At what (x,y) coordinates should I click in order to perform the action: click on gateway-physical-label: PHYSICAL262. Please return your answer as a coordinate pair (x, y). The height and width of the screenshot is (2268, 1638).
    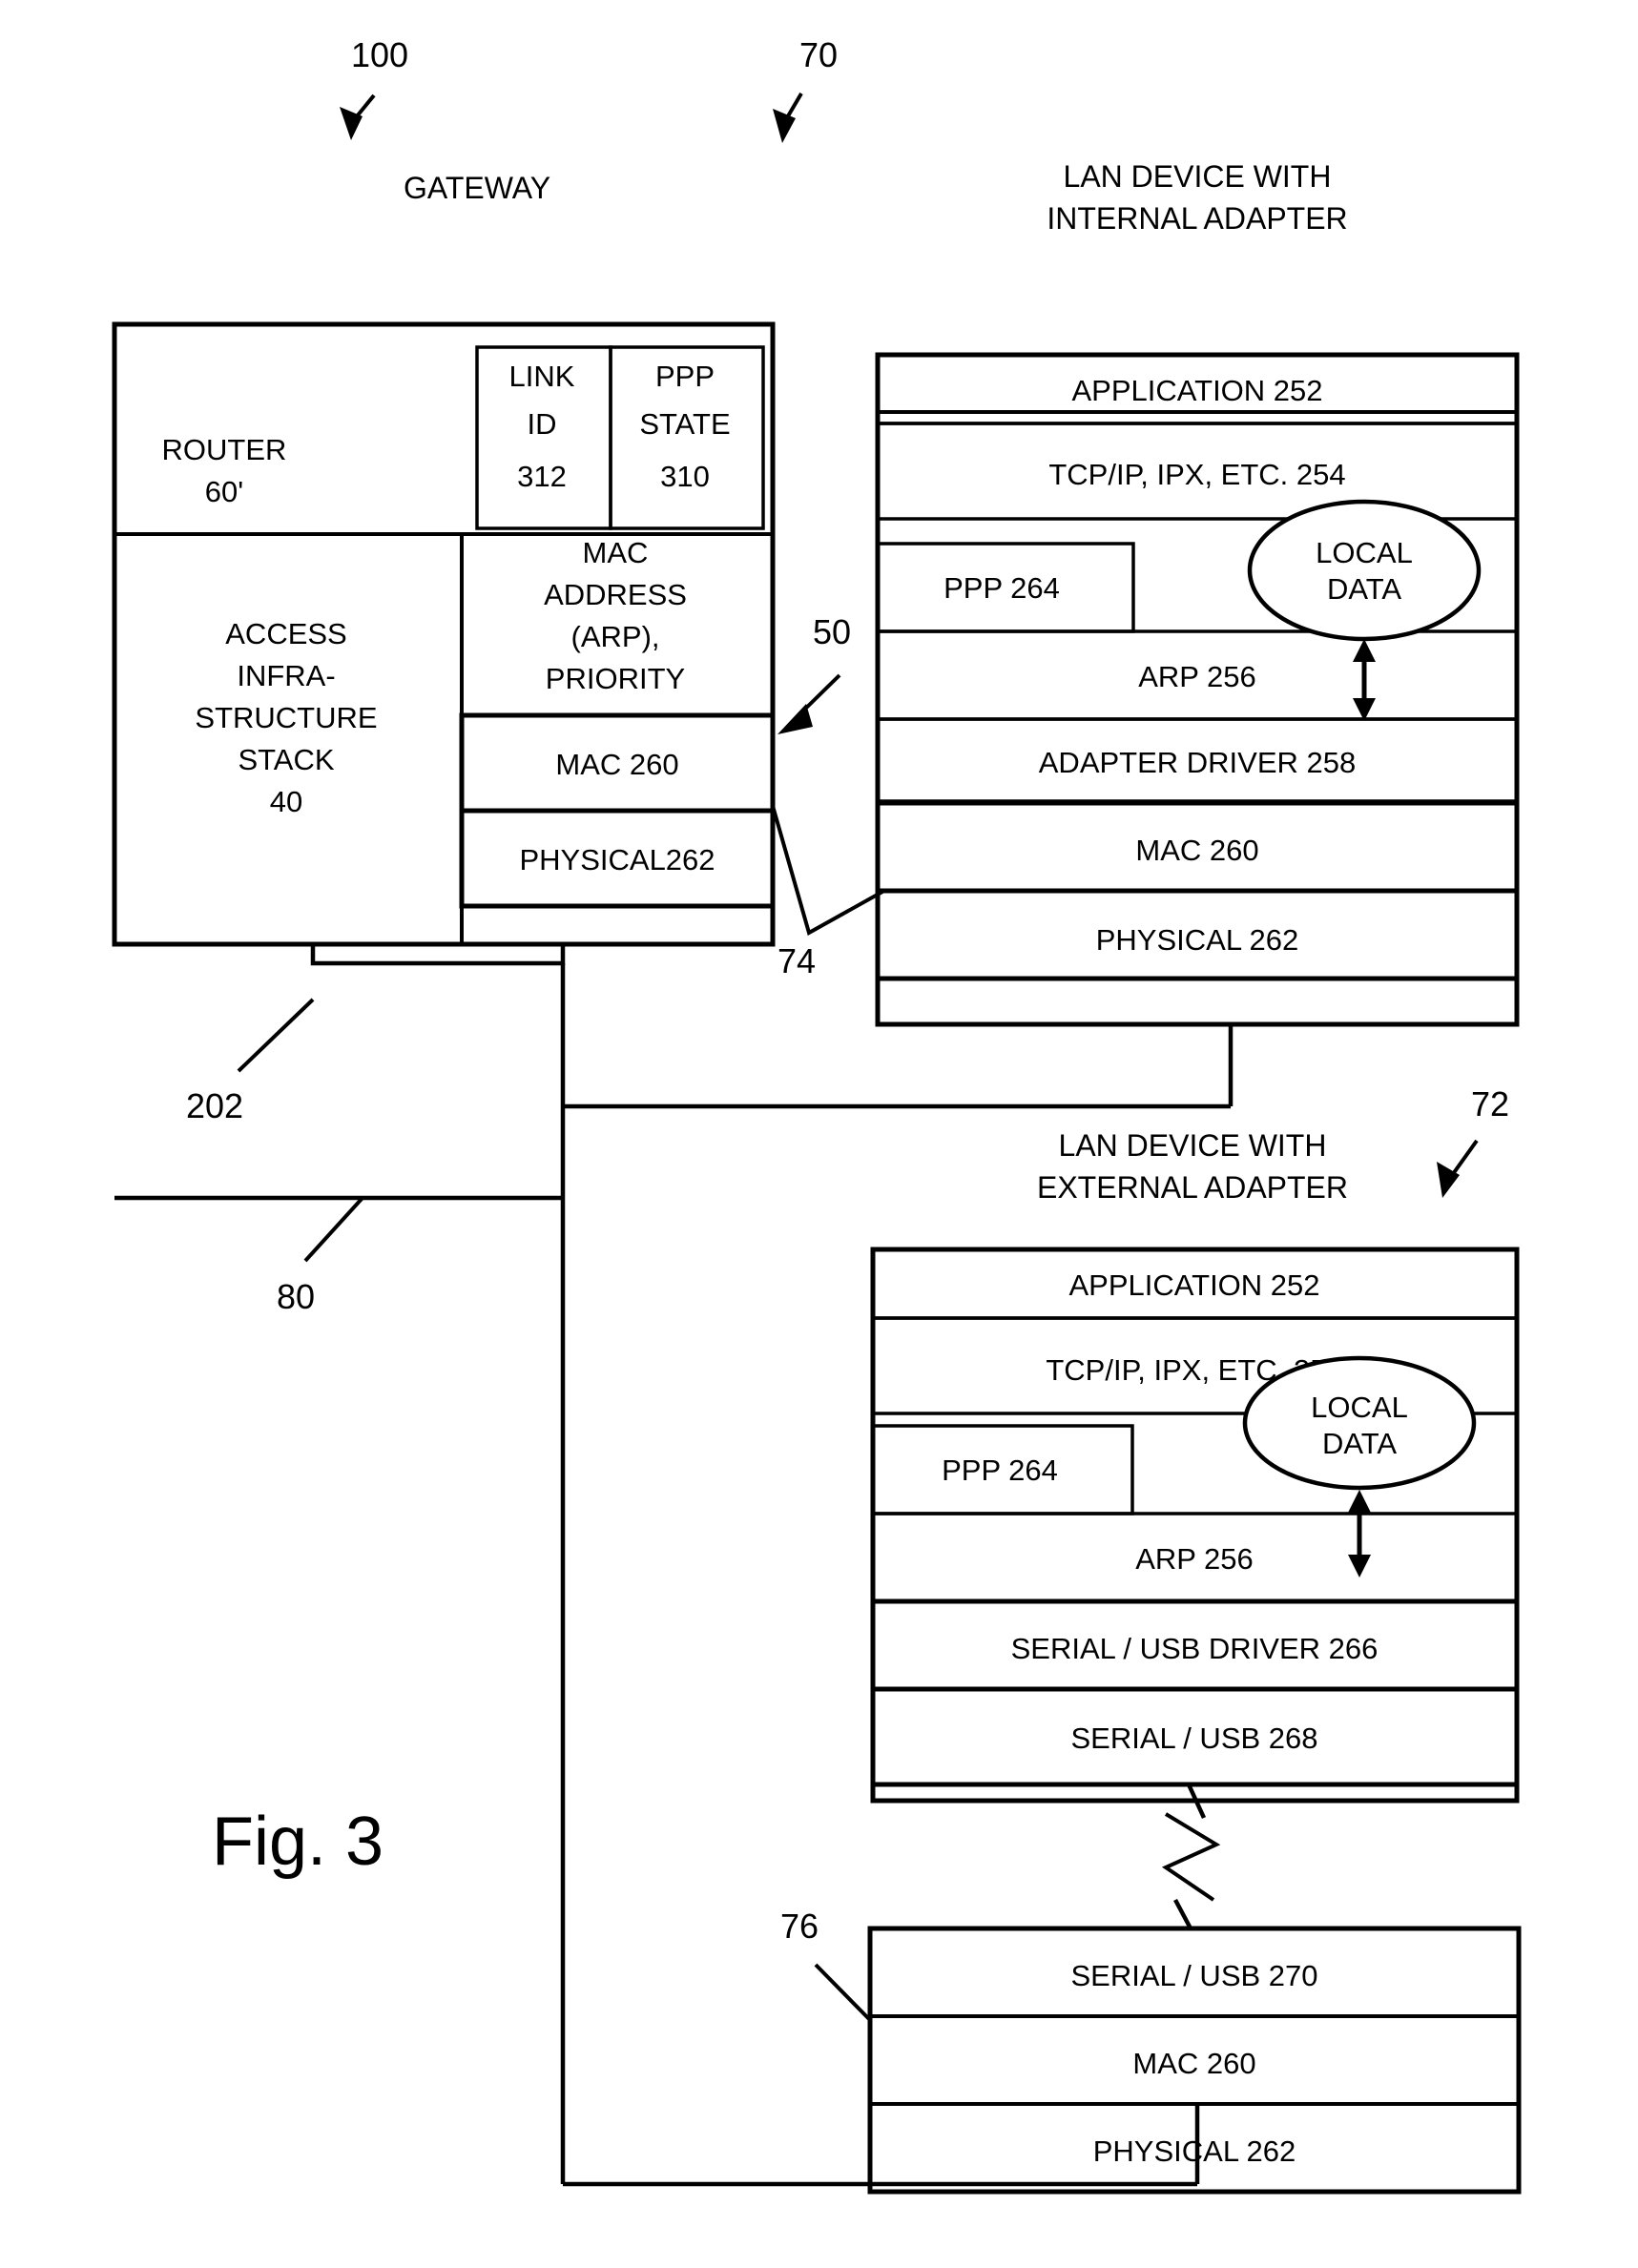
    Looking at the image, I should click on (617, 859).